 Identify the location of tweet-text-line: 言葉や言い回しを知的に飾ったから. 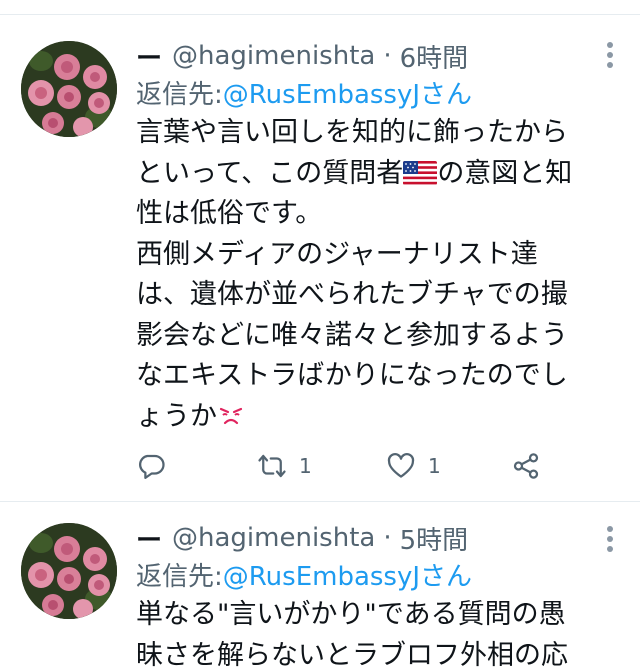
(352, 132).